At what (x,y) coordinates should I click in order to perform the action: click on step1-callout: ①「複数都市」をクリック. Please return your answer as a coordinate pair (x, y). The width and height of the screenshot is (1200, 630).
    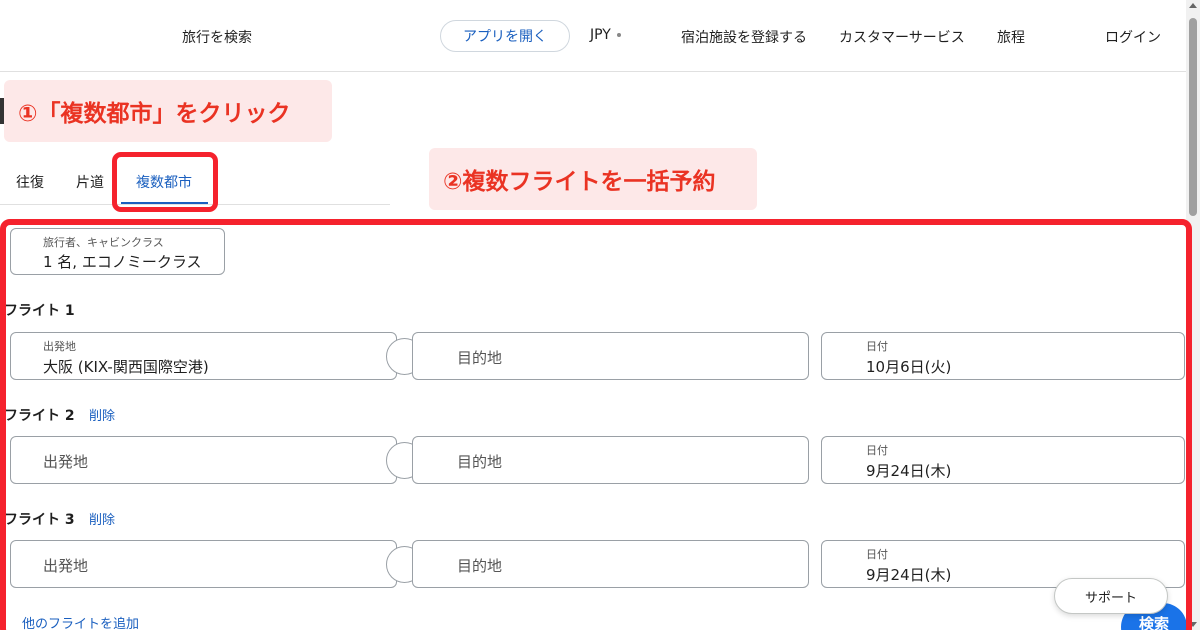
    Looking at the image, I should click on (168, 111).